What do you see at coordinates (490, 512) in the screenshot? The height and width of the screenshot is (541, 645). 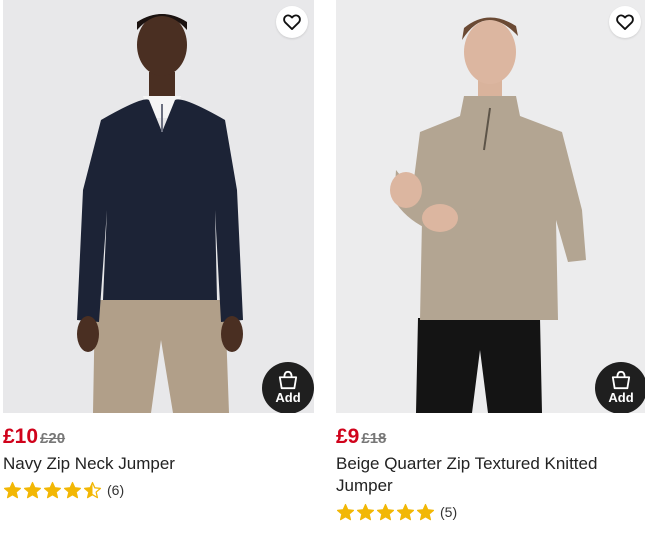 I see `rating: (5)` at bounding box center [490, 512].